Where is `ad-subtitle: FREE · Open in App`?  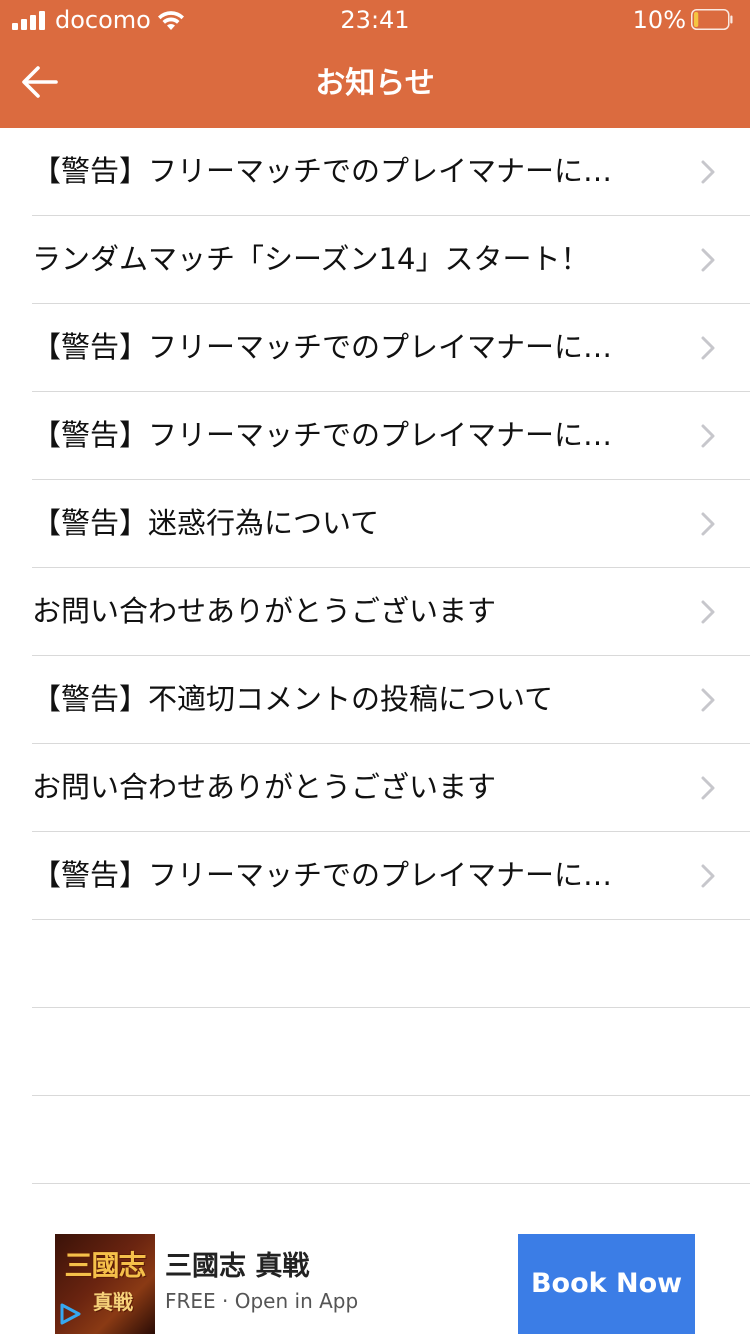 ad-subtitle: FREE · Open in App is located at coordinates (262, 1301).